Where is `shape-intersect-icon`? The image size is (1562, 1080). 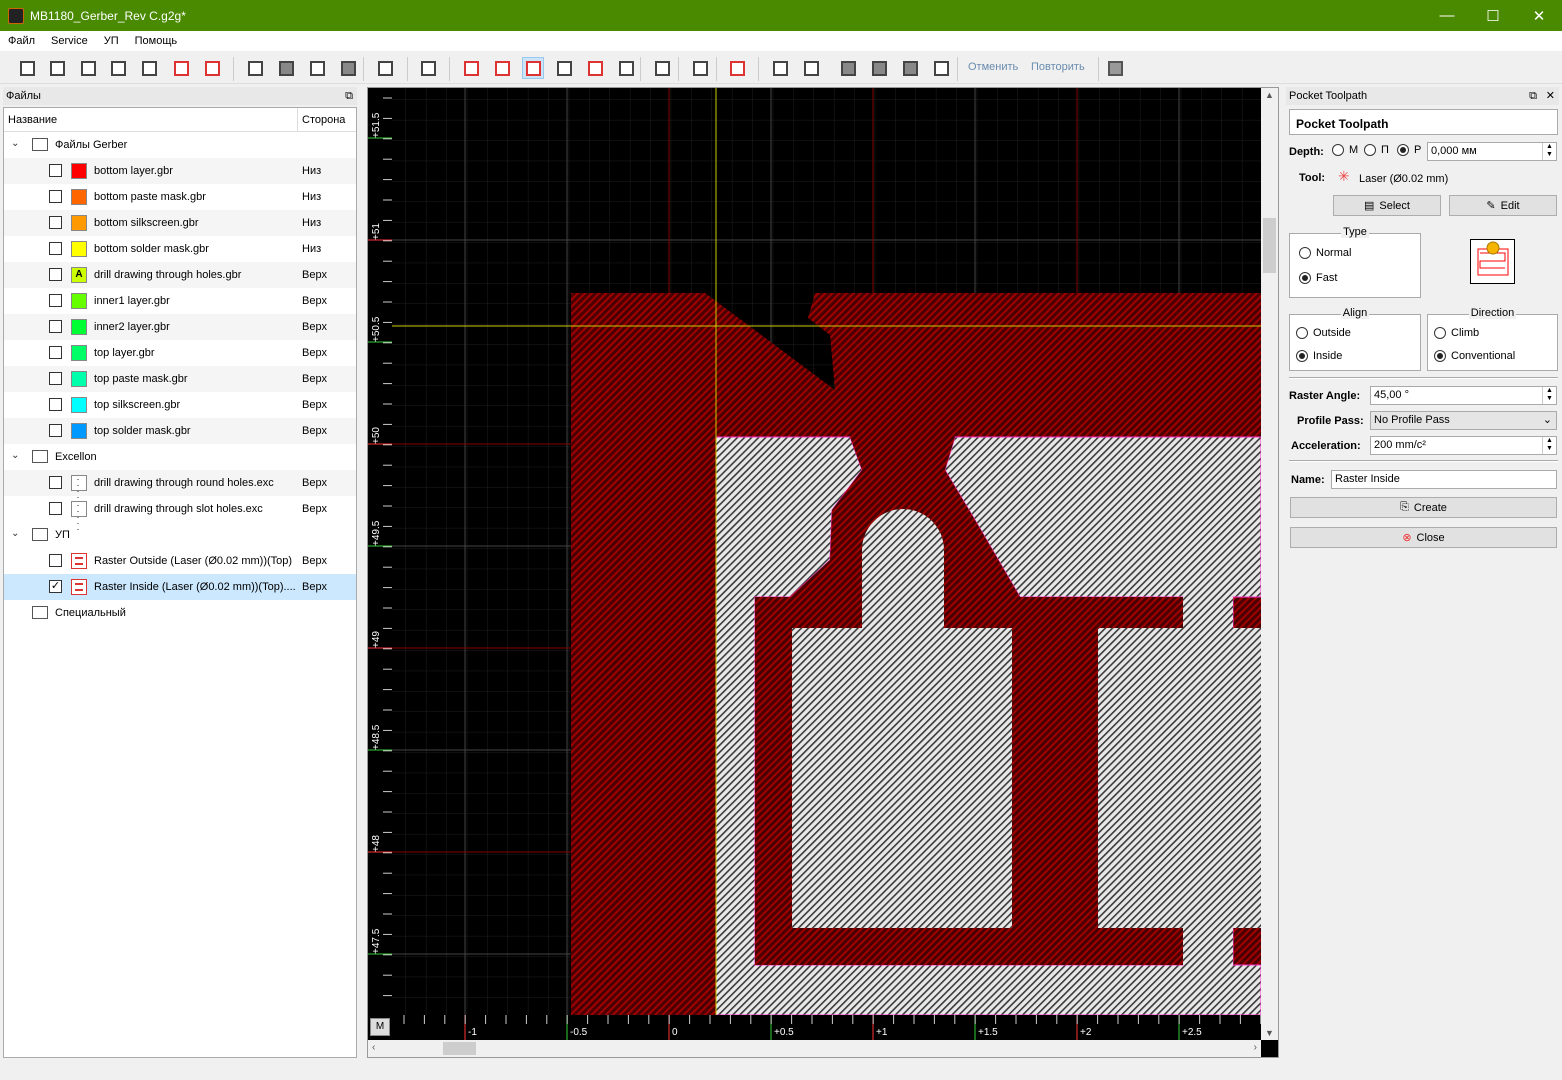 shape-intersect-icon is located at coordinates (910, 68).